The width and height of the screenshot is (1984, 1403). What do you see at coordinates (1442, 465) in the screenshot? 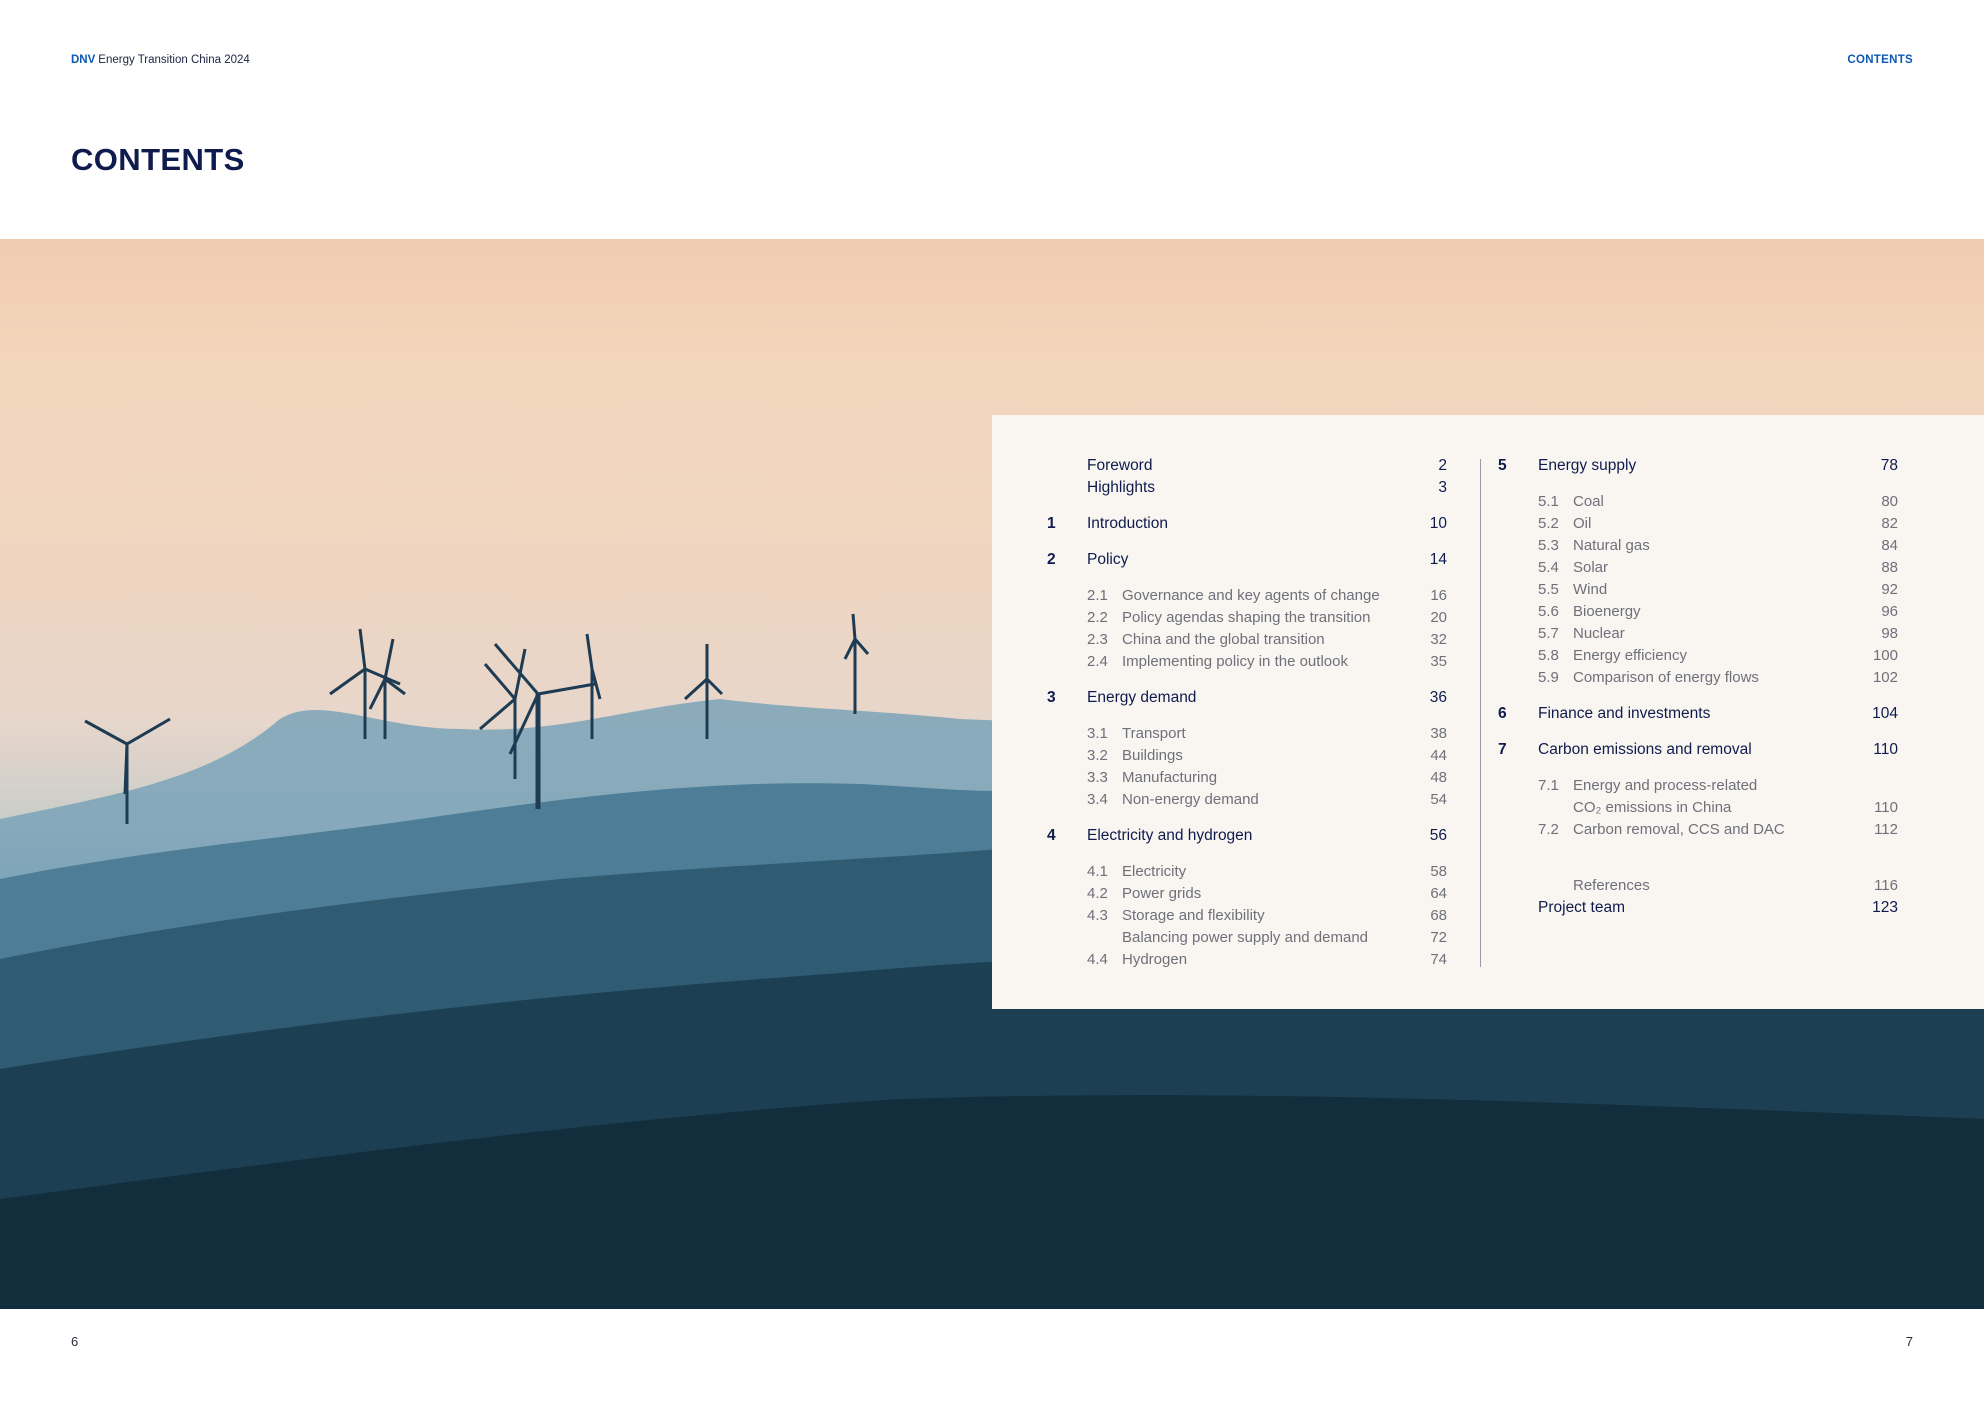
I see `toc-entry-page: 2` at bounding box center [1442, 465].